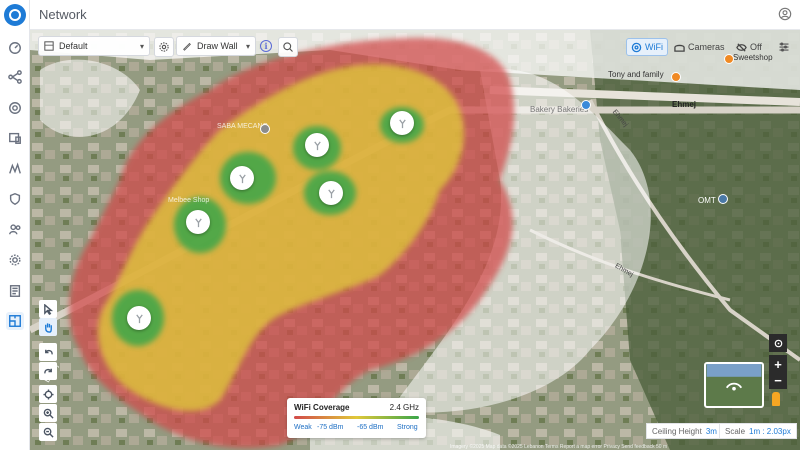 This screenshot has width=800, height=450. Describe the element at coordinates (711, 431) in the screenshot. I see `ceiling-height-value: 3m` at that location.